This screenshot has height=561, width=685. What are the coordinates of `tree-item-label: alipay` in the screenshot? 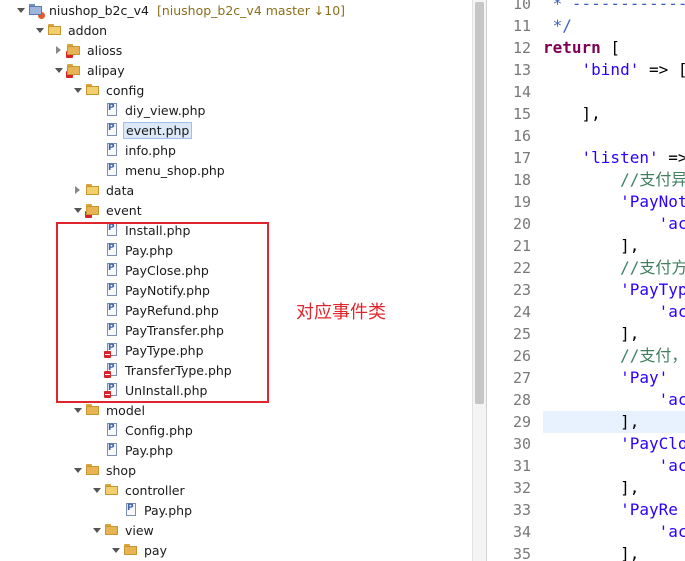 It's located at (106, 70).